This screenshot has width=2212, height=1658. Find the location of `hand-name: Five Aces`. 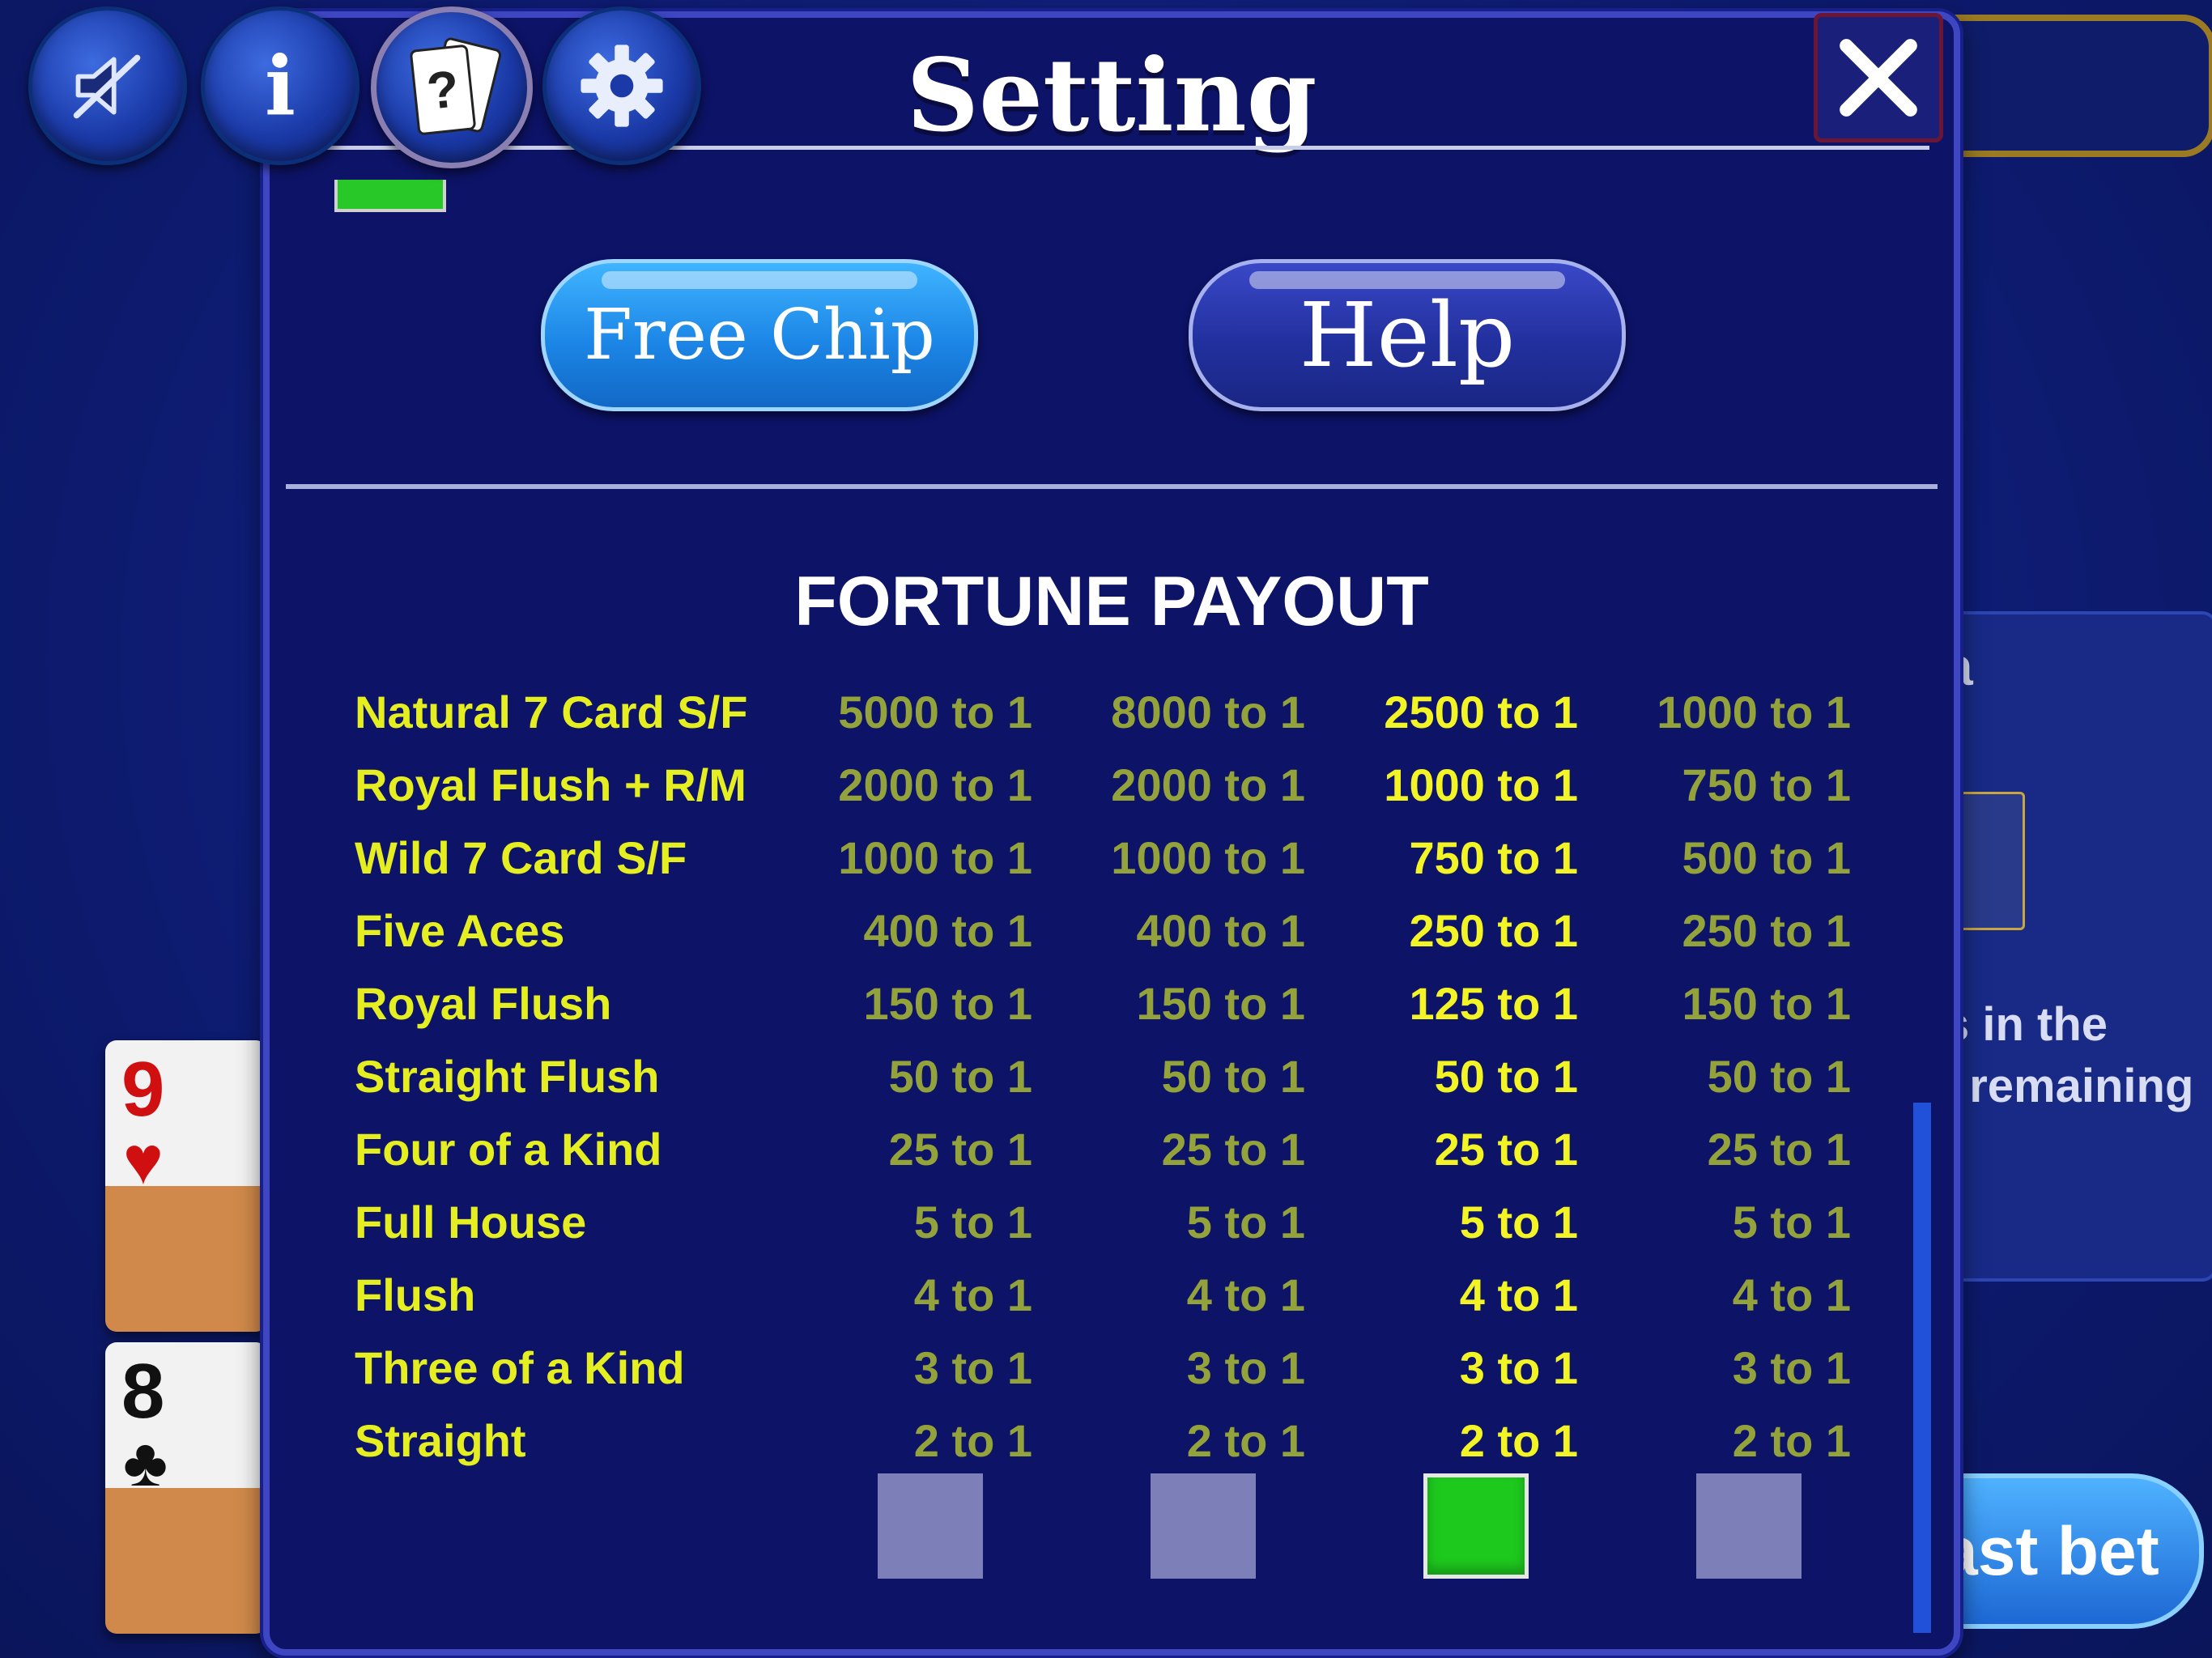

hand-name: Five Aces is located at coordinates (460, 930).